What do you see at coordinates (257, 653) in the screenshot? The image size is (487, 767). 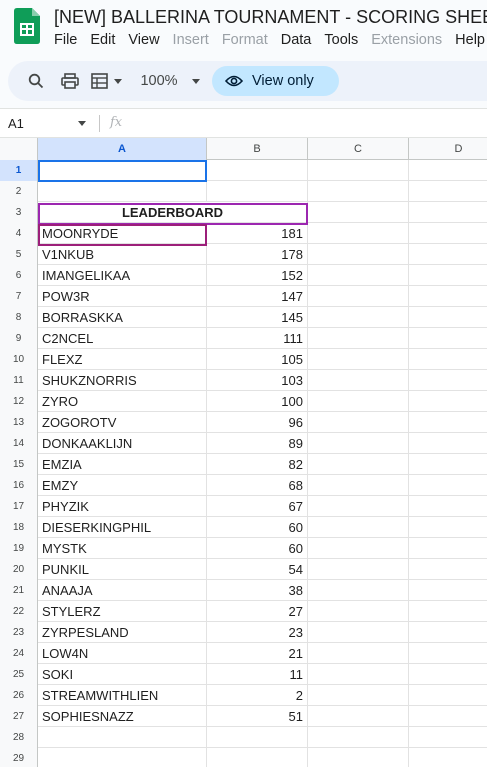 I see `score-cell: 21` at bounding box center [257, 653].